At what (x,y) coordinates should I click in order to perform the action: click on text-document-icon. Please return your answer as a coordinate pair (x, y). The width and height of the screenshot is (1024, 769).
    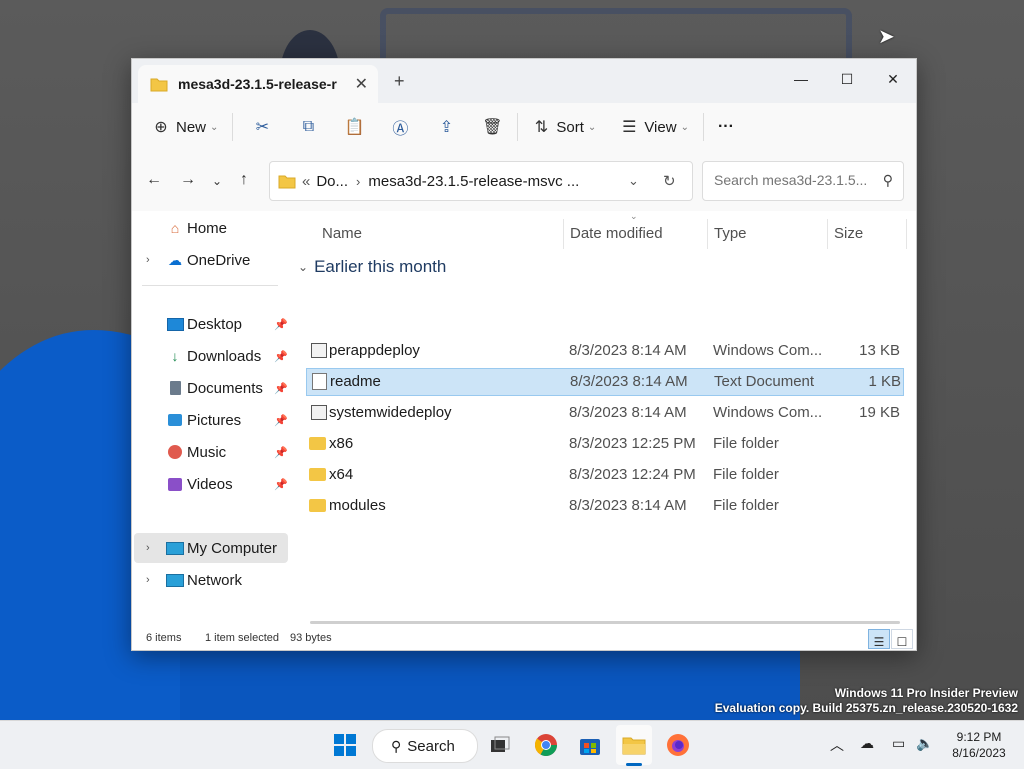
    Looking at the image, I should click on (319, 381).